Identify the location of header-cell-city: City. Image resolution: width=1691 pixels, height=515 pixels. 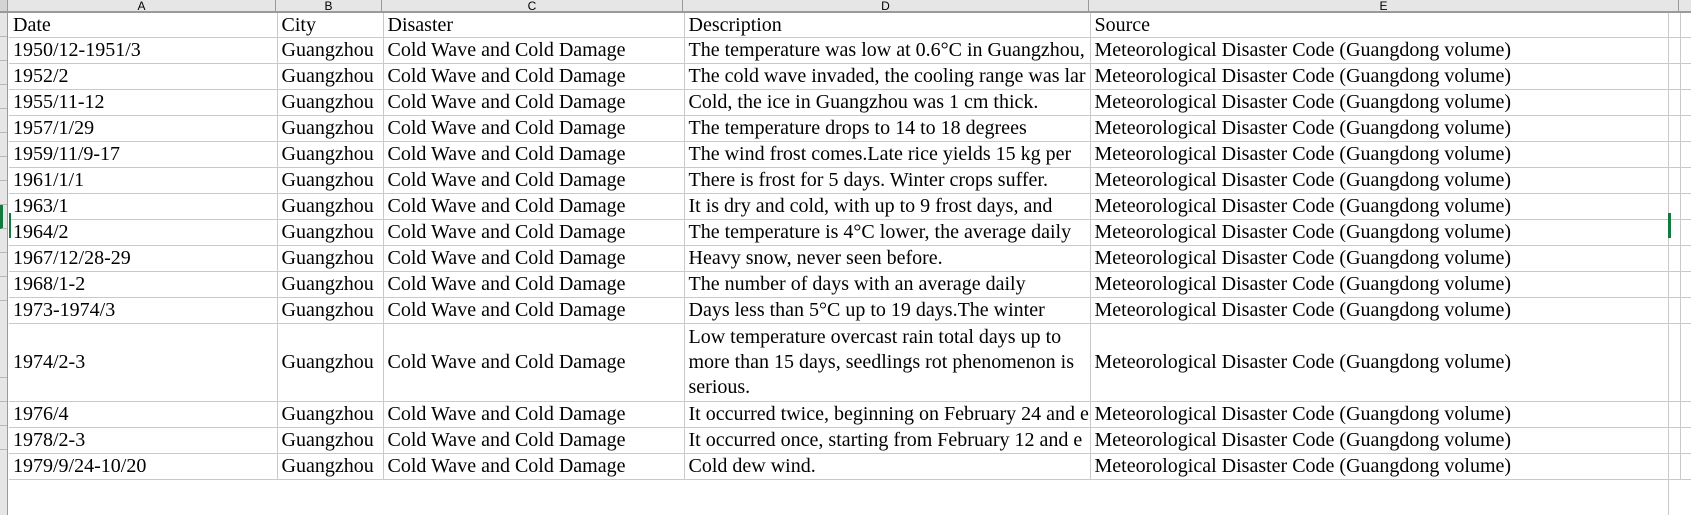
(330, 25).